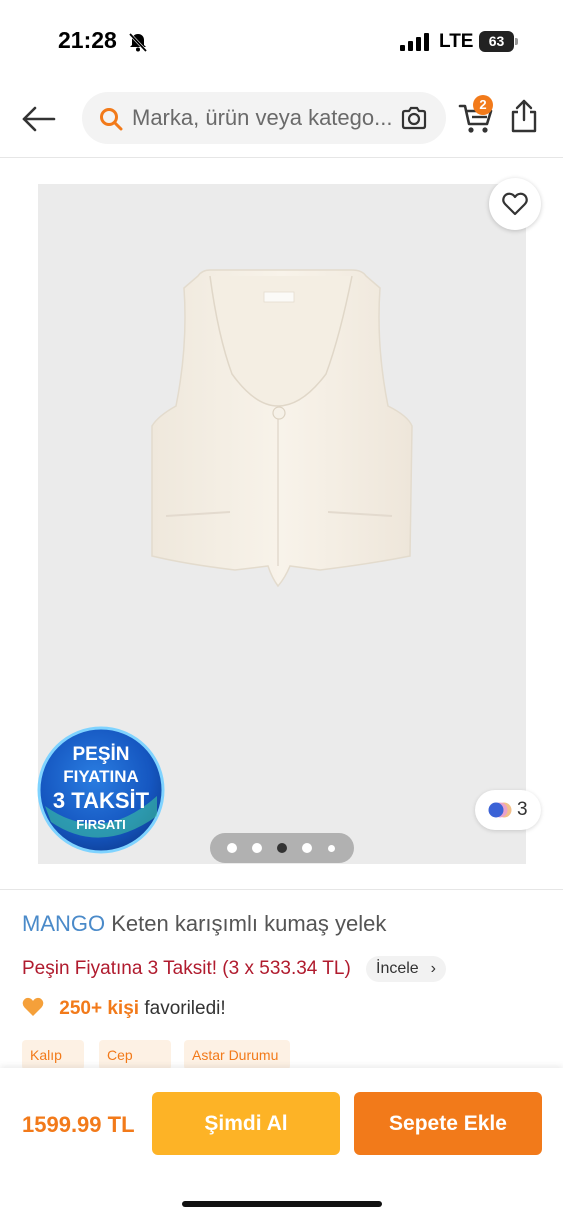  What do you see at coordinates (135, 1055) in the screenshot?
I see `chip-cep: Cep` at bounding box center [135, 1055].